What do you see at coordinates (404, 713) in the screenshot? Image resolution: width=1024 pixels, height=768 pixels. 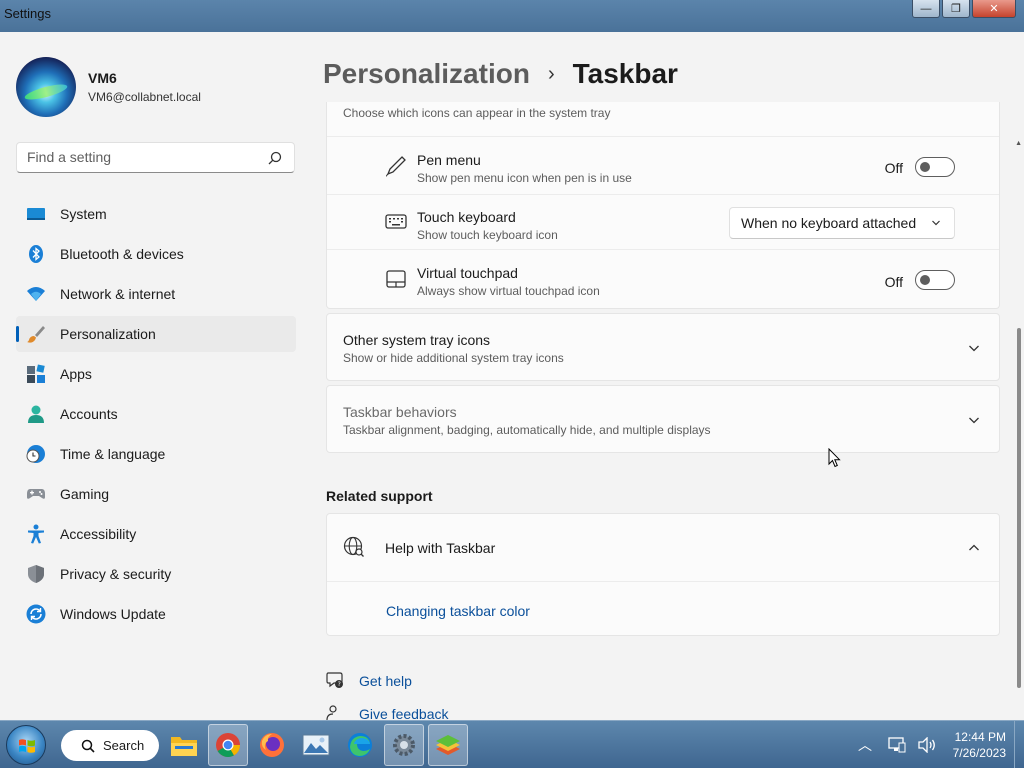 I see `give-feedback-link: Give feedback` at bounding box center [404, 713].